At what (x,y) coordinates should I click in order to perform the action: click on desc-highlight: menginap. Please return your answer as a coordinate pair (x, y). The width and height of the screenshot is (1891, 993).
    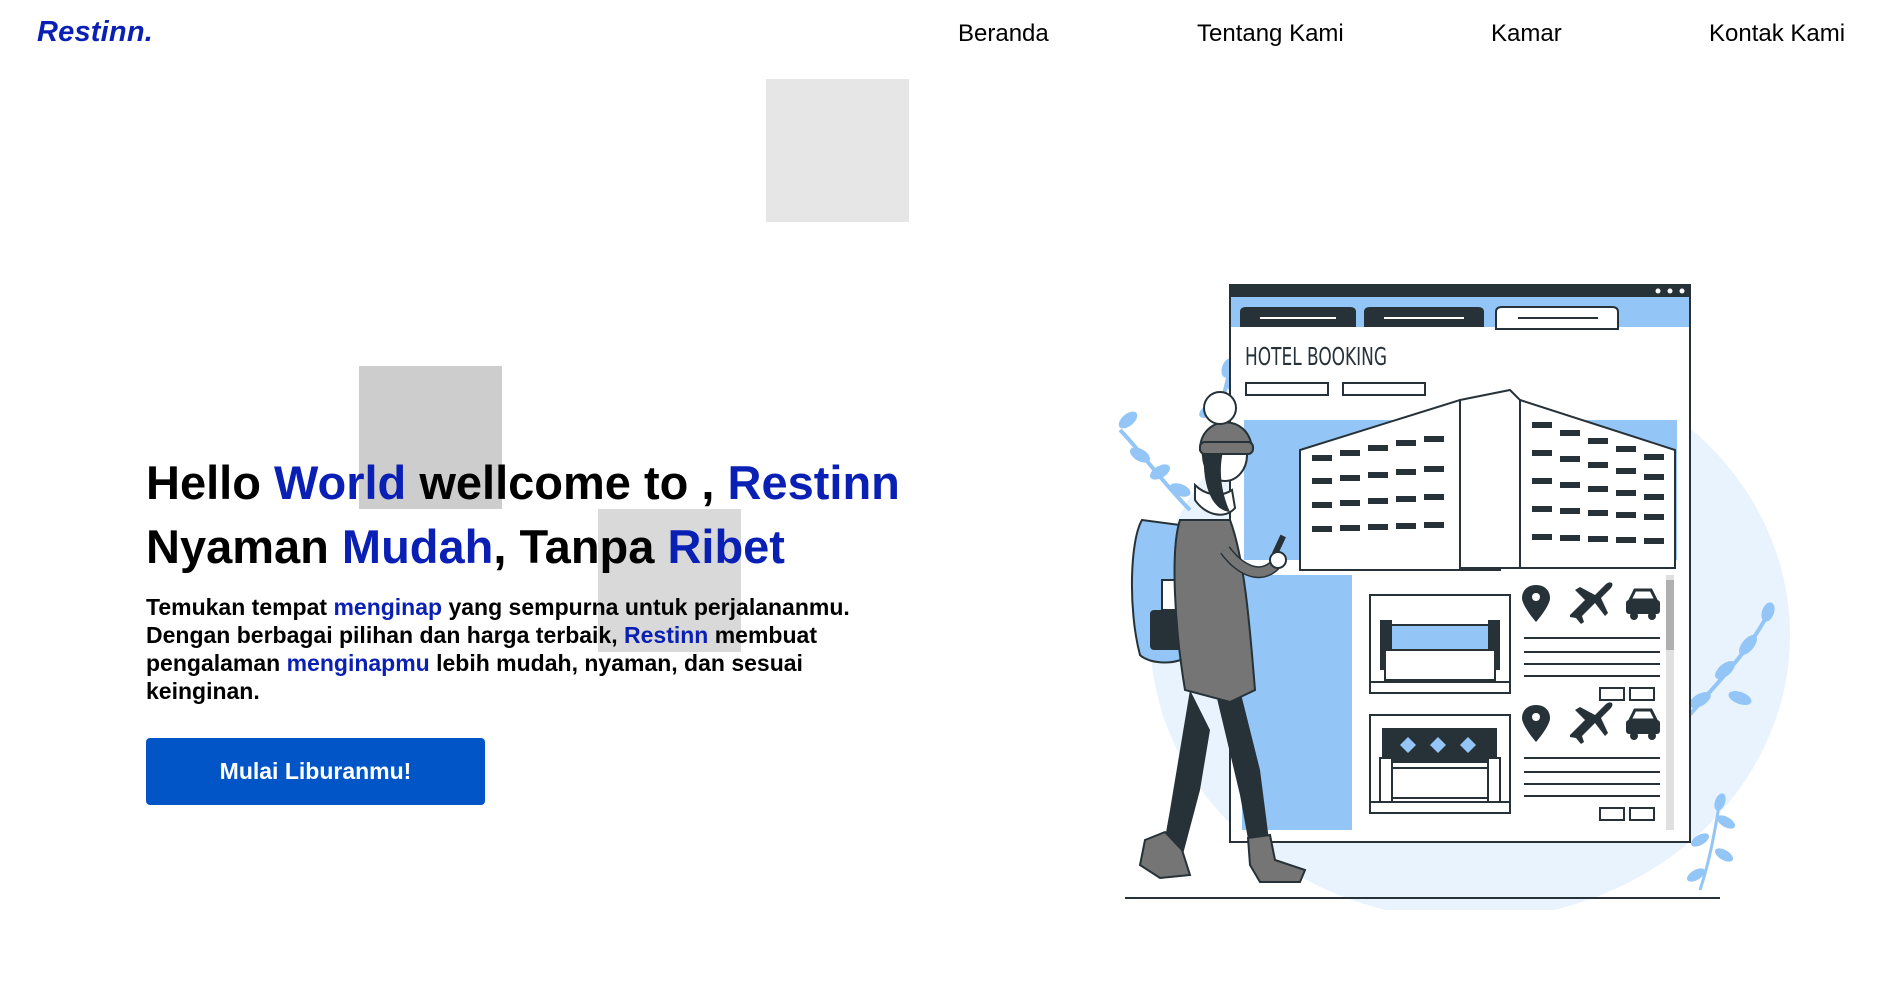
    Looking at the image, I should click on (388, 607).